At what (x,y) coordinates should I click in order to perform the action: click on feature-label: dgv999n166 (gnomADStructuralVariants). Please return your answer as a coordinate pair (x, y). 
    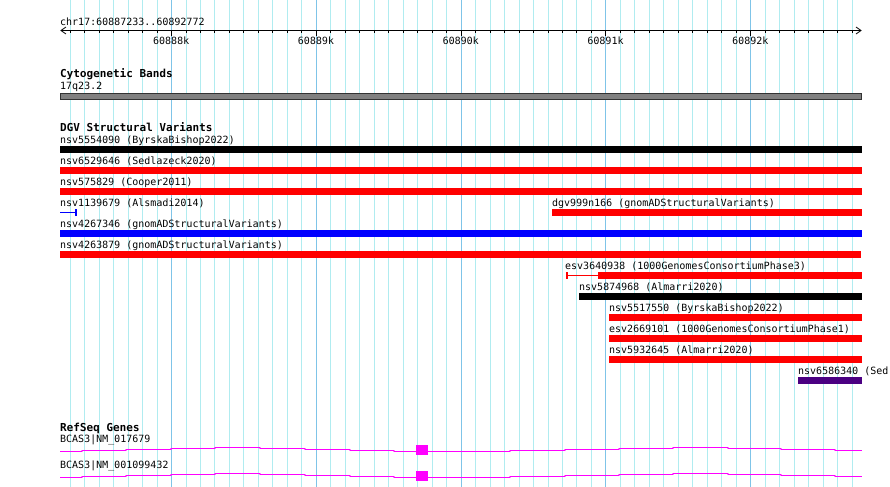
    Looking at the image, I should click on (663, 203).